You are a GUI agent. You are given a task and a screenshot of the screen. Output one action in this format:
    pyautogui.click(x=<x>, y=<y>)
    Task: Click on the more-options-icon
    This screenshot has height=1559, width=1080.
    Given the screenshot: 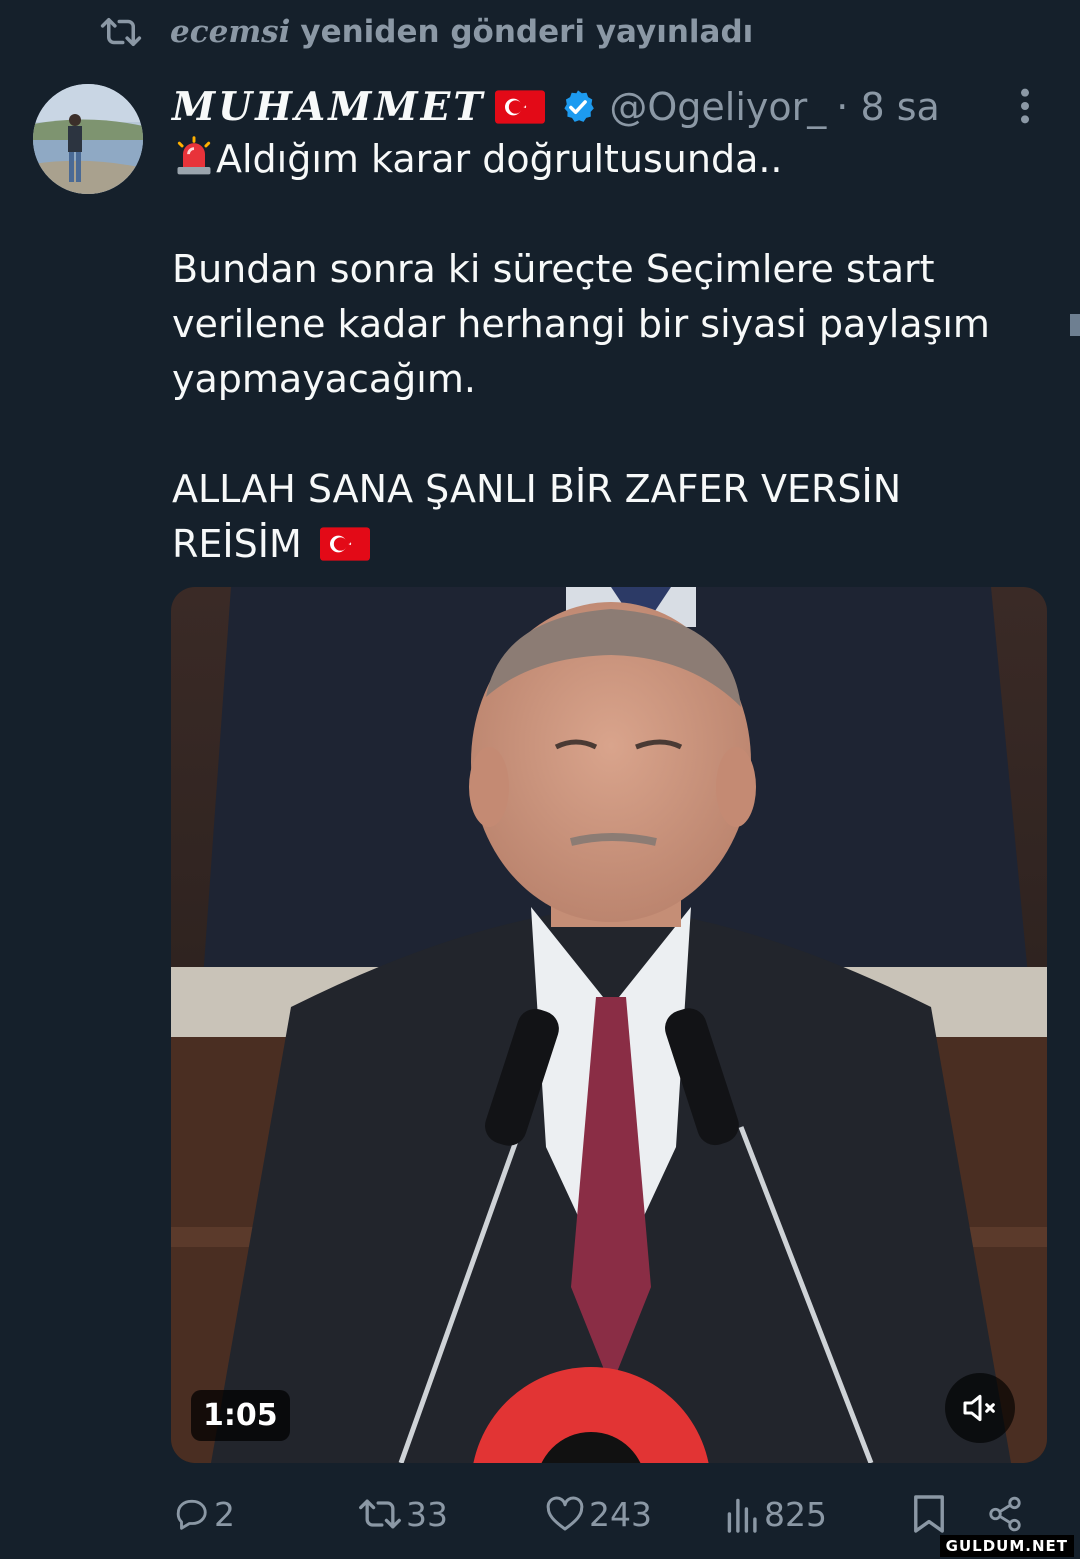 What is the action you would take?
    pyautogui.click(x=1025, y=106)
    